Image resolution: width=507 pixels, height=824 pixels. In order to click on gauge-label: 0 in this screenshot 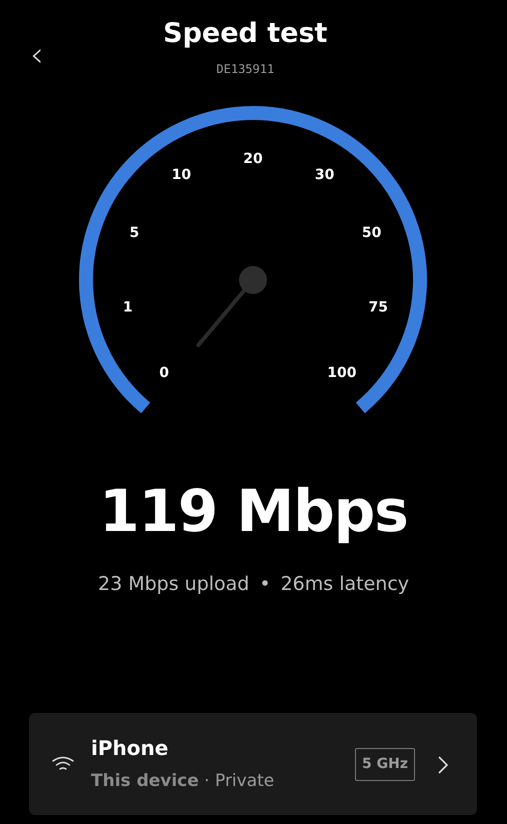, I will do `click(164, 373)`.